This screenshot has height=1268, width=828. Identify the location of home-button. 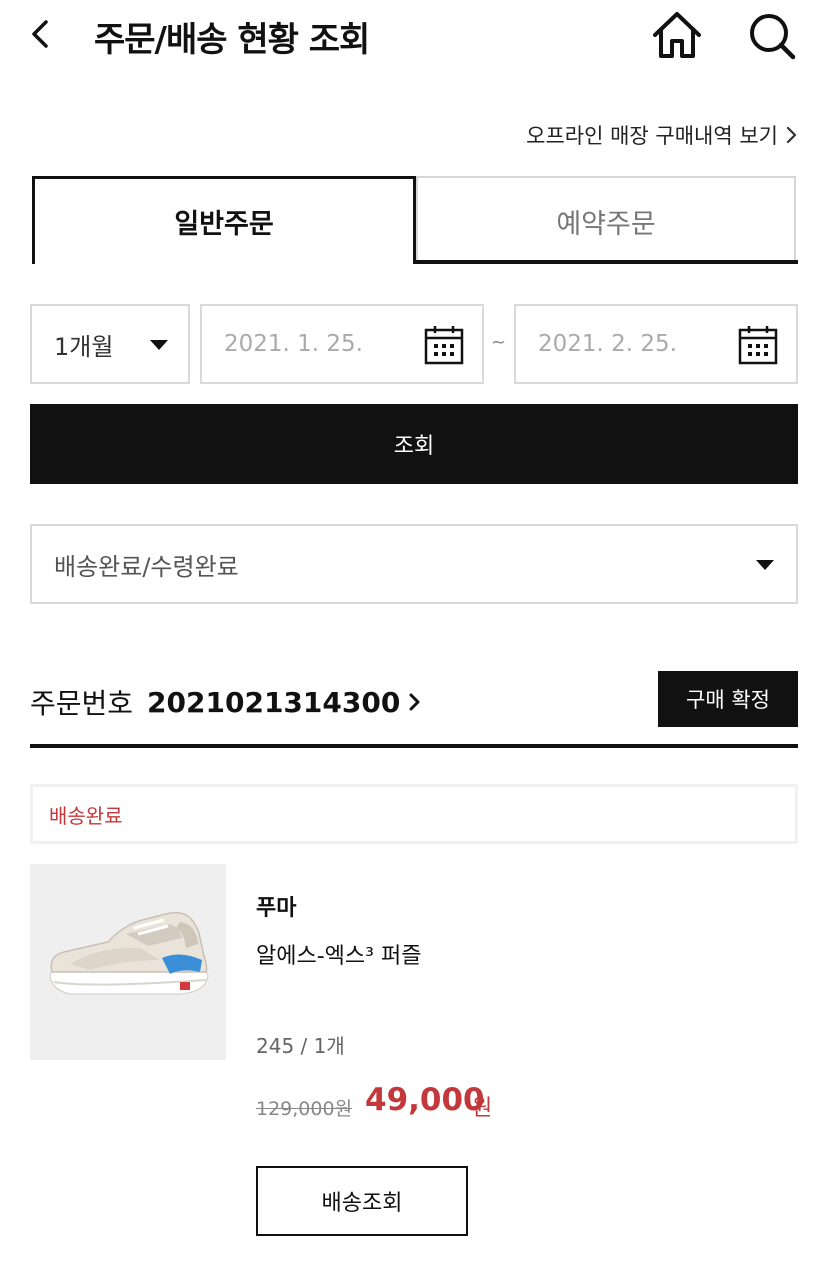
(677, 35).